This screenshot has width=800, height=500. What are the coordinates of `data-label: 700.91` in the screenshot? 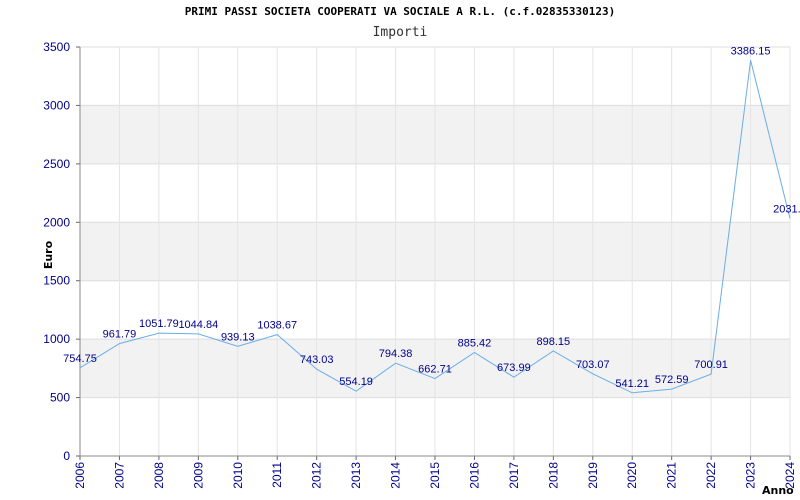 It's located at (711, 365).